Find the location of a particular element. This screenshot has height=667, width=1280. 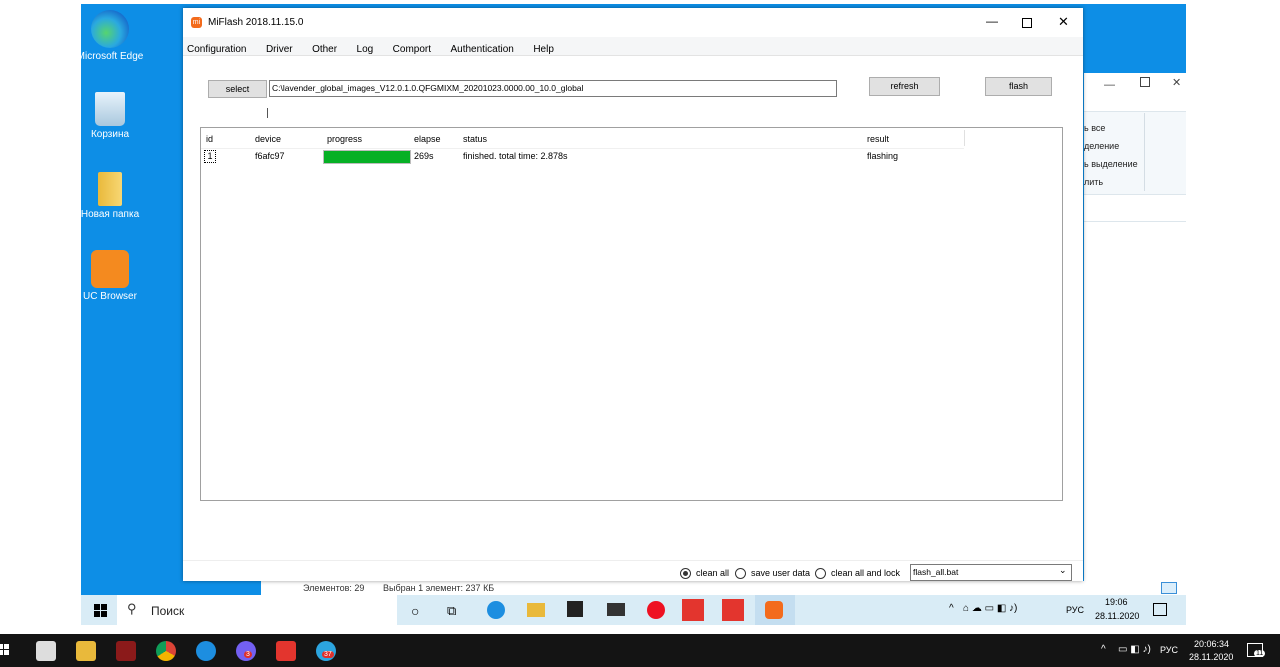

label-clean-all: clean all is located at coordinates (713, 573).